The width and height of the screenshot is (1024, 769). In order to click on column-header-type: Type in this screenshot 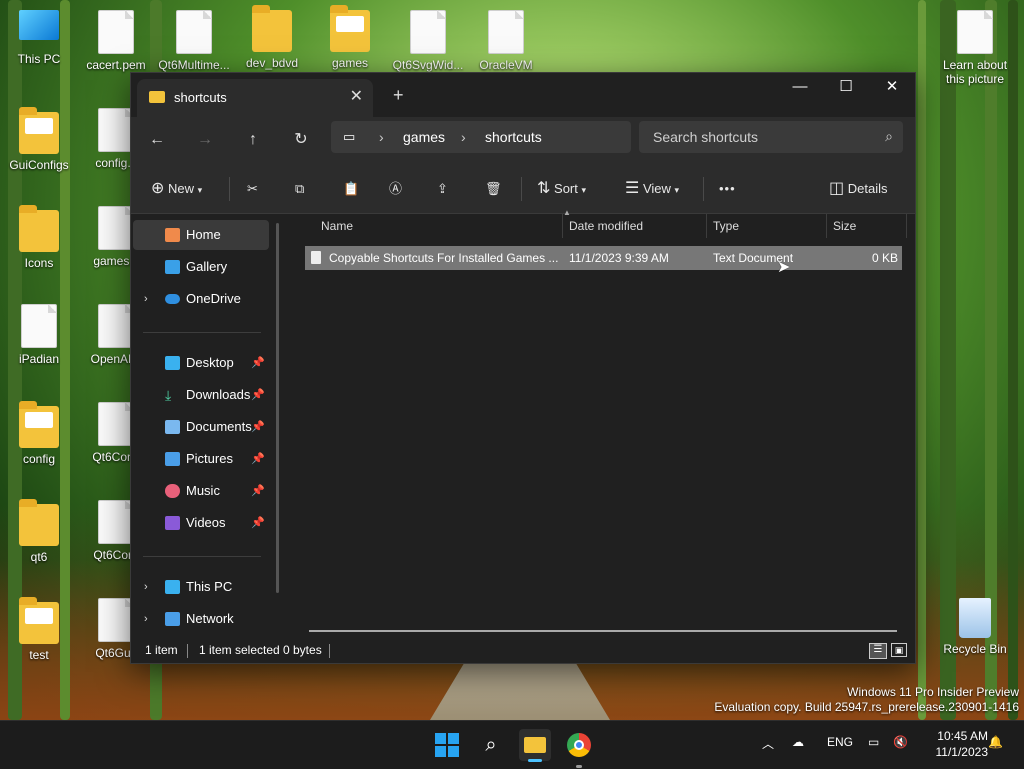, I will do `click(726, 226)`.